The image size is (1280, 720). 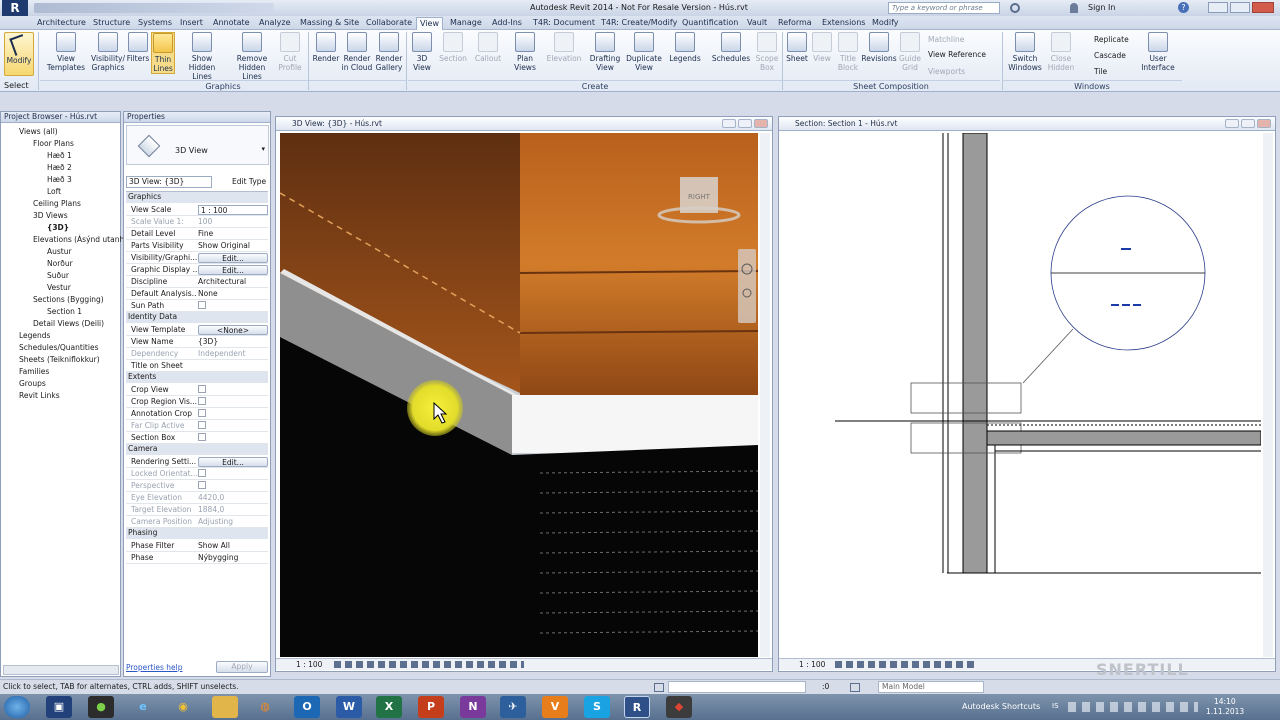 I want to click on tree-item-sudur: Suður, so click(x=58, y=275).